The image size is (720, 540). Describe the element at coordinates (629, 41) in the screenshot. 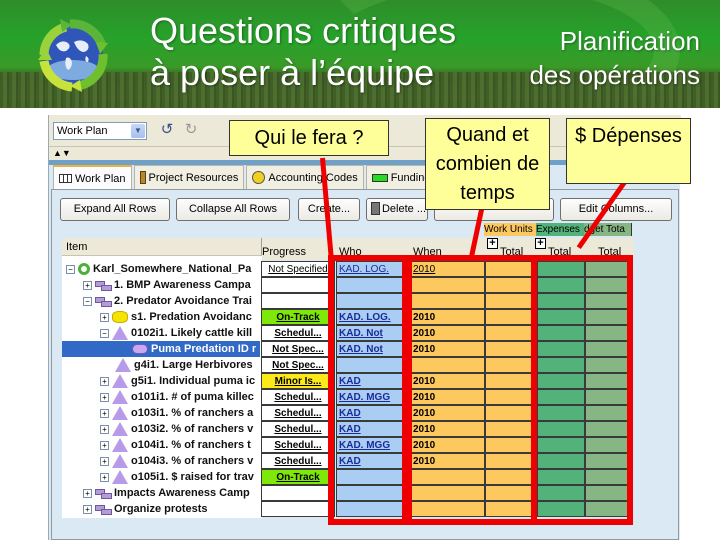

I see `slide-subtitle-line1: Planification` at that location.